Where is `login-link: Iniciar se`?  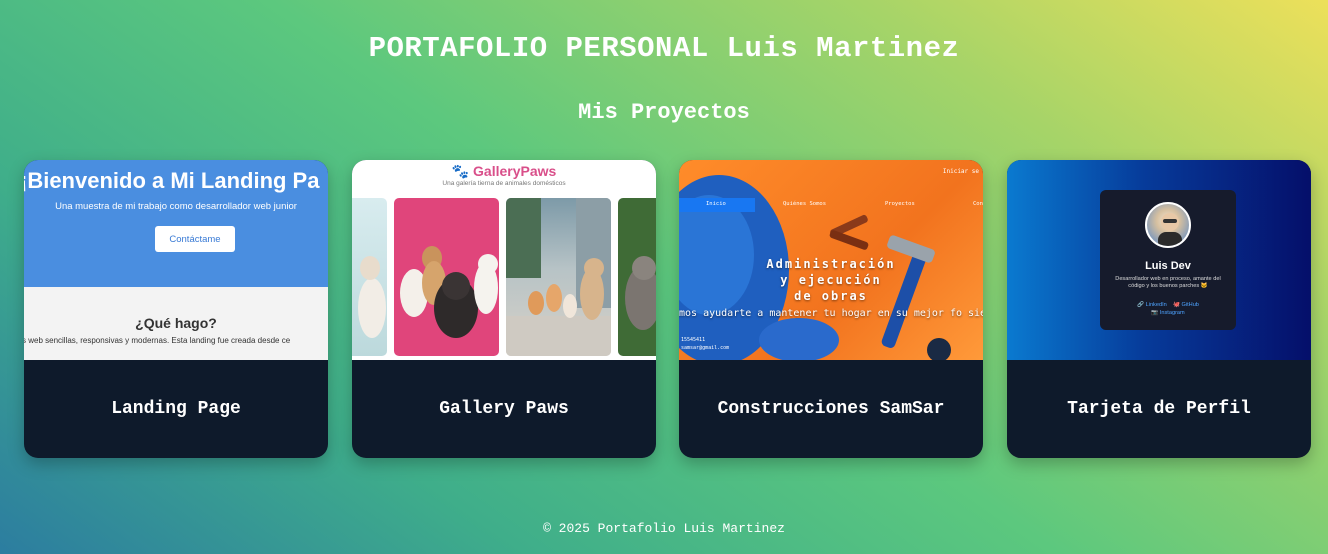 login-link: Iniciar se is located at coordinates (960, 171).